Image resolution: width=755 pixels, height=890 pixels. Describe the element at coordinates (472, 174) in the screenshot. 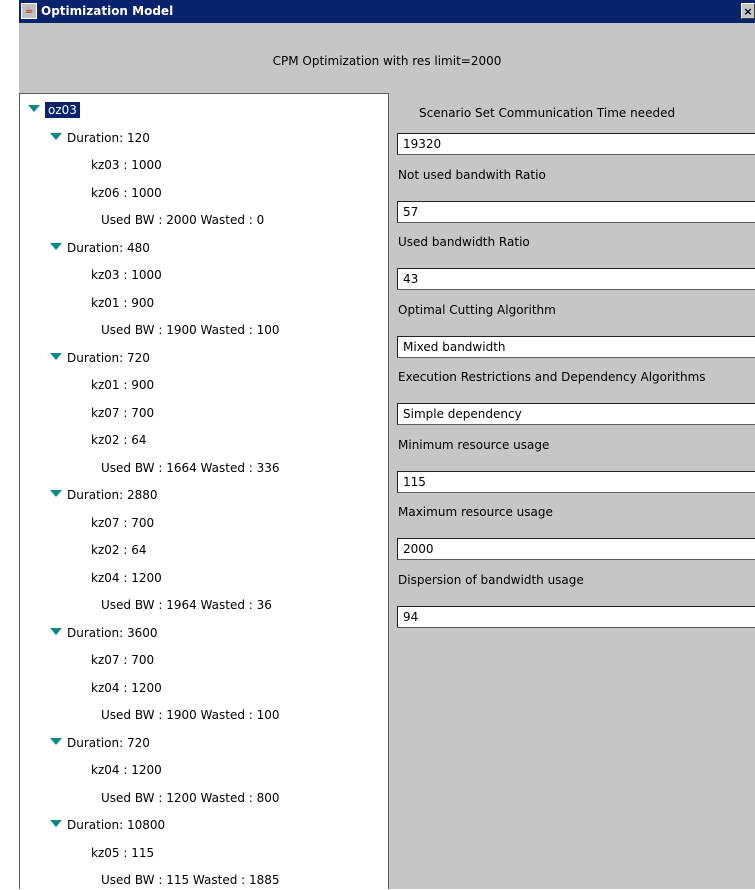

I see `field-label: Not used bandwith Ratio` at that location.